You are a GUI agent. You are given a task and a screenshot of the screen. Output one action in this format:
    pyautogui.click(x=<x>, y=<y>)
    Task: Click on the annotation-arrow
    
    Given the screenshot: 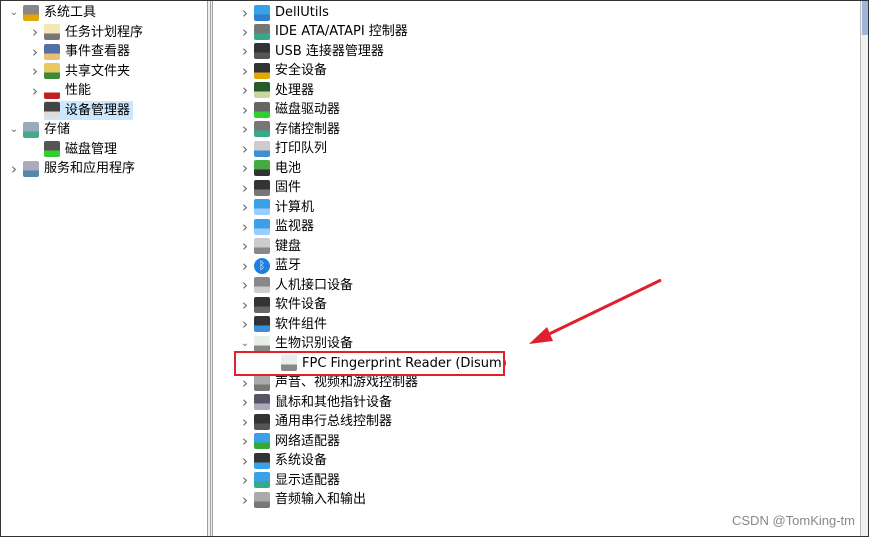 What is the action you would take?
    pyautogui.click(x=595, y=311)
    